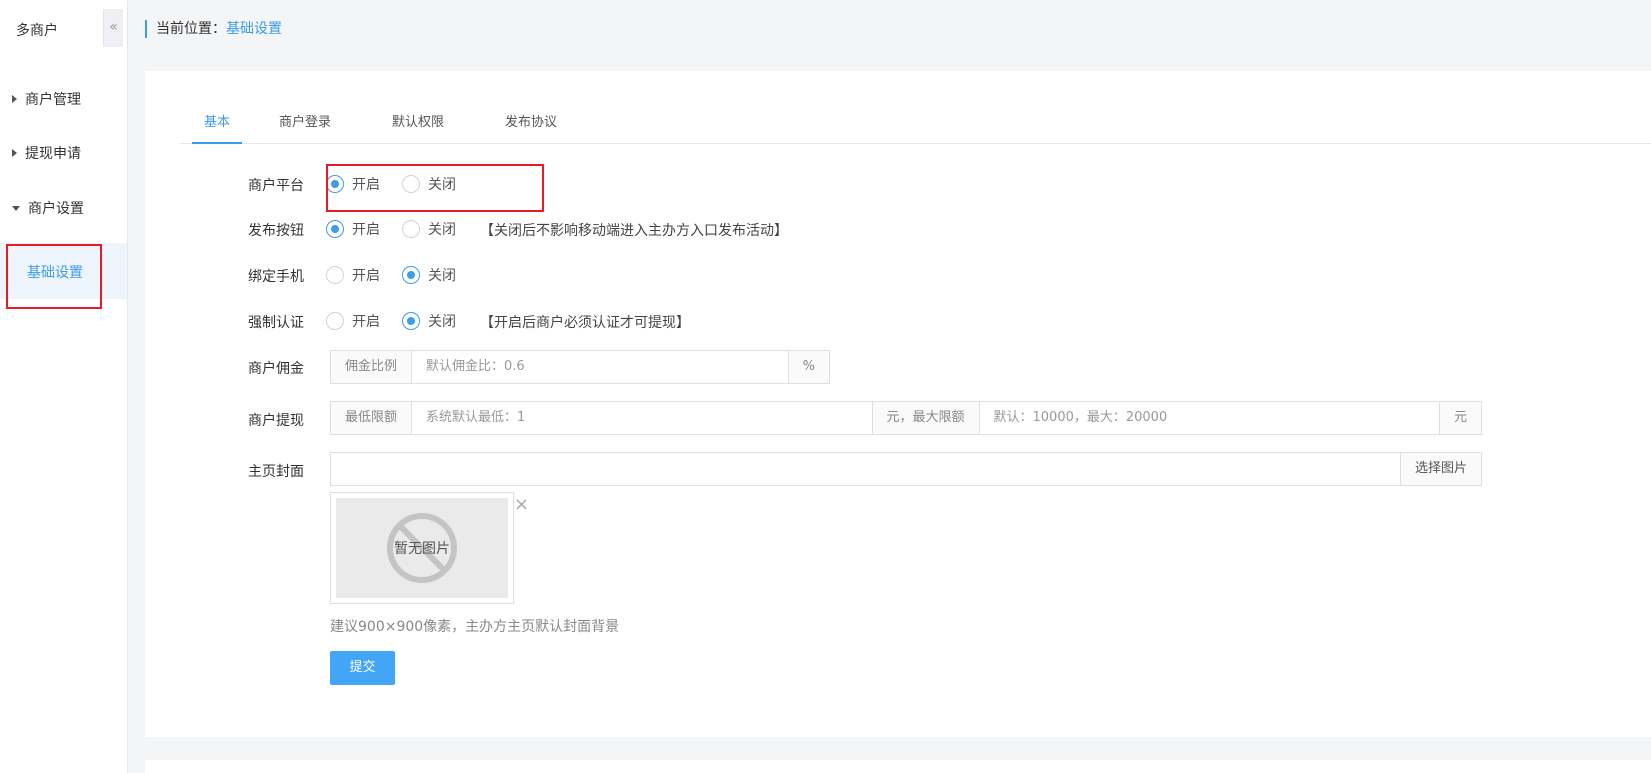  Describe the element at coordinates (865, 469) in the screenshot. I see `cover-input` at that location.